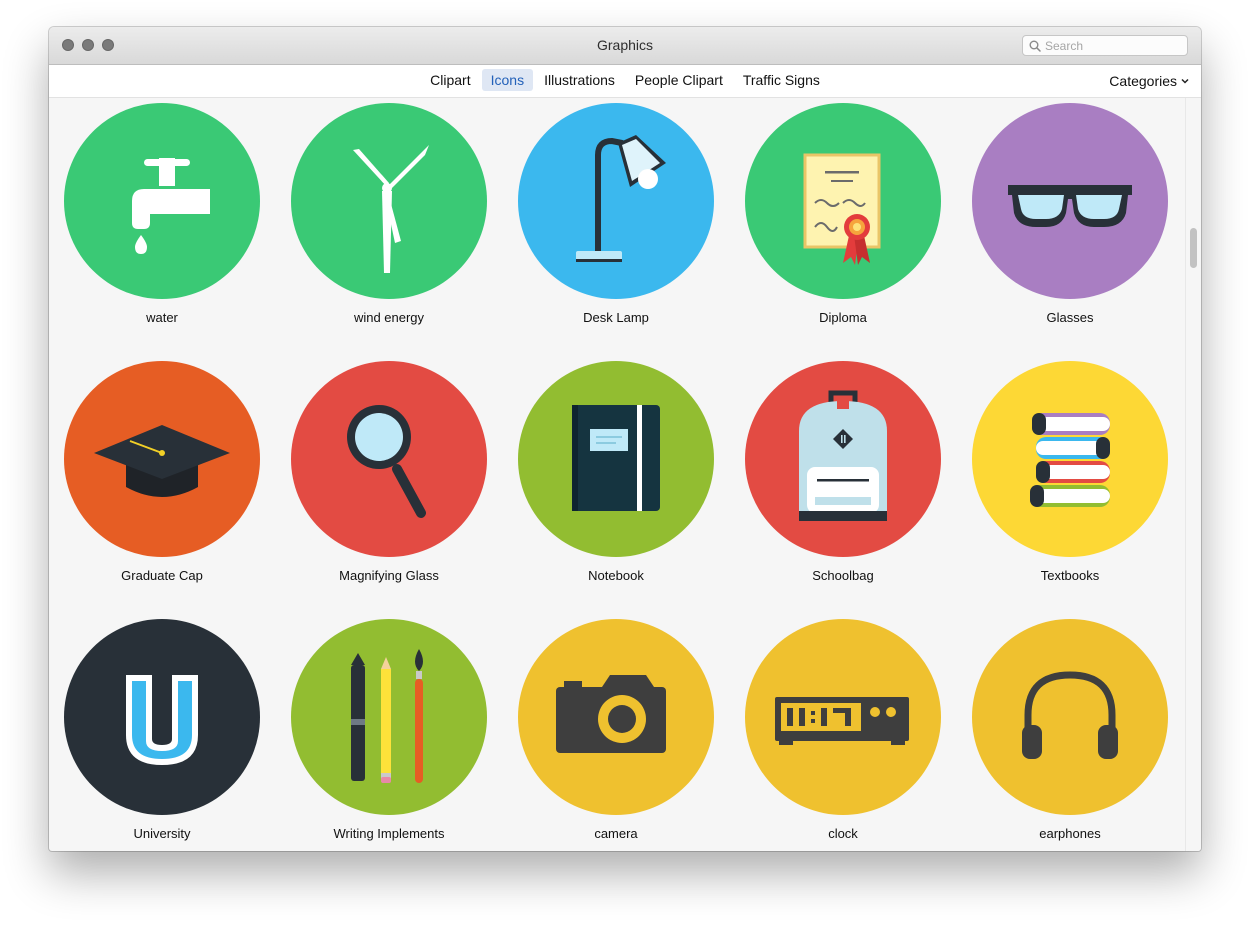 The height and width of the screenshot is (925, 1249). I want to click on vertical-scrollbar, so click(1193, 474).